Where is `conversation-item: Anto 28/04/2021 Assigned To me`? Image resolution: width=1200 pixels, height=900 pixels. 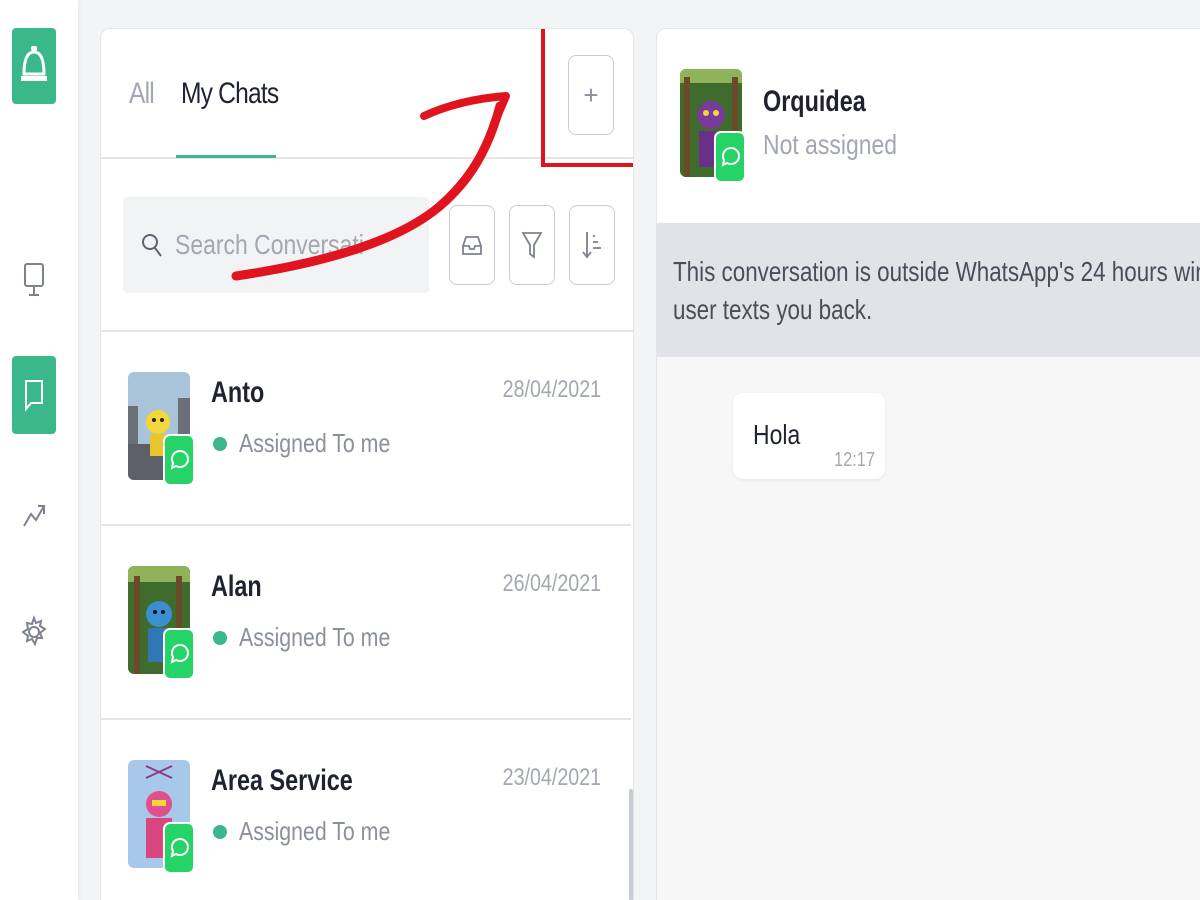
conversation-item: Anto 28/04/2021 Assigned To me is located at coordinates (366, 429).